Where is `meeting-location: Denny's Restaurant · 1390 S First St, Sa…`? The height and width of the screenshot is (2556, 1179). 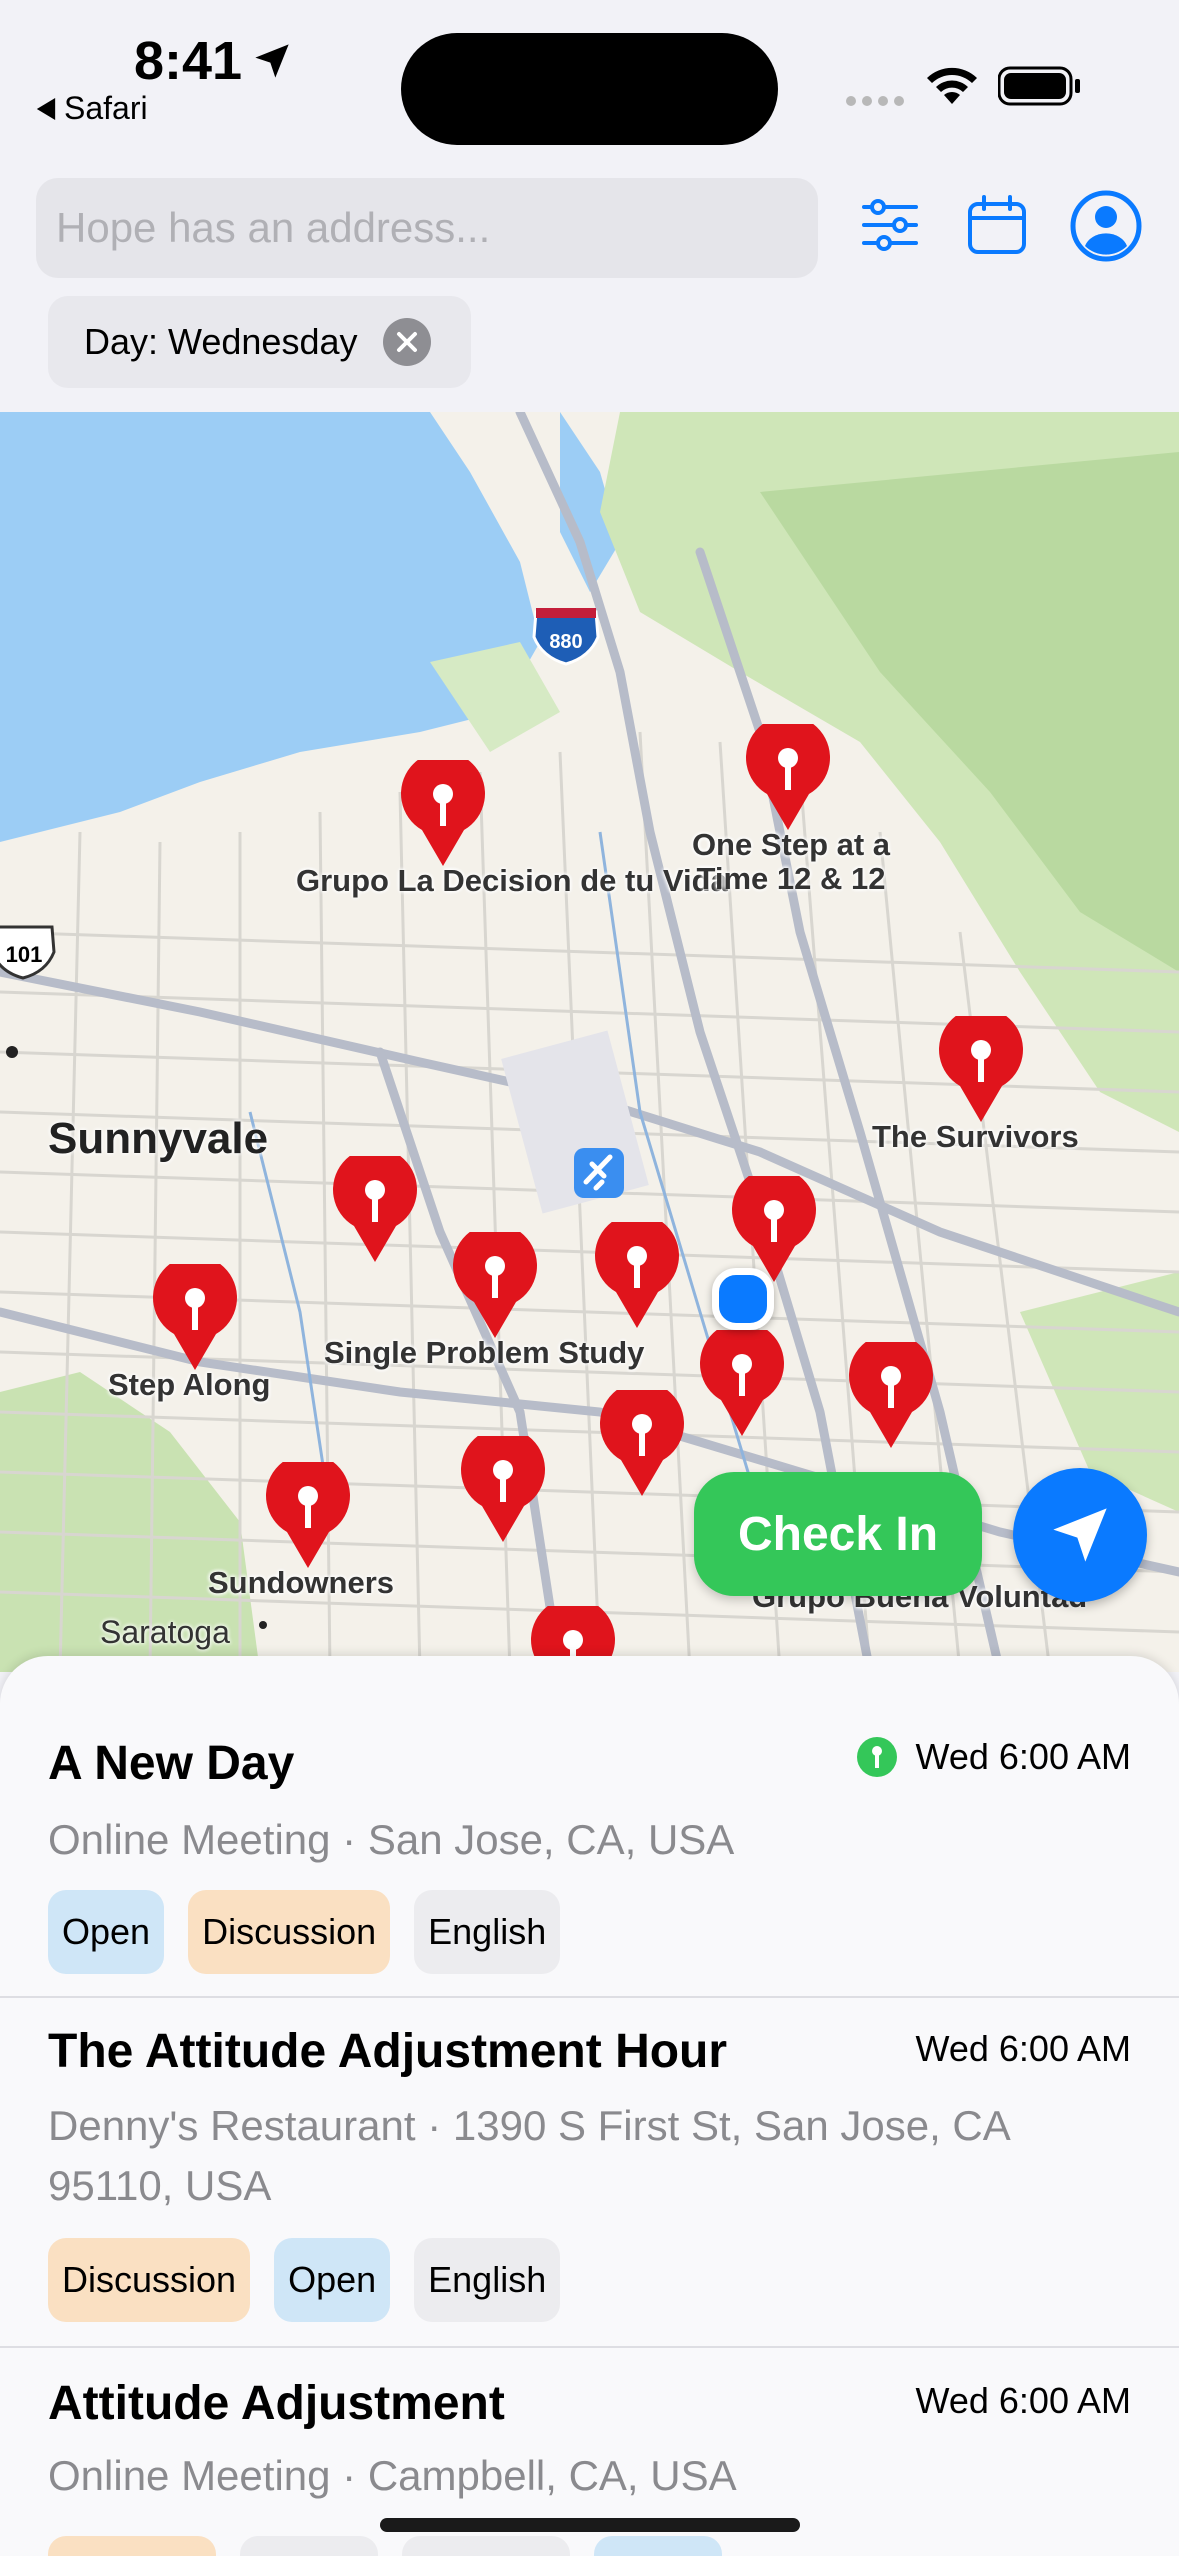
meeting-location: Denny's Restaurant · 1390 S First St, Sa… is located at coordinates (528, 2155).